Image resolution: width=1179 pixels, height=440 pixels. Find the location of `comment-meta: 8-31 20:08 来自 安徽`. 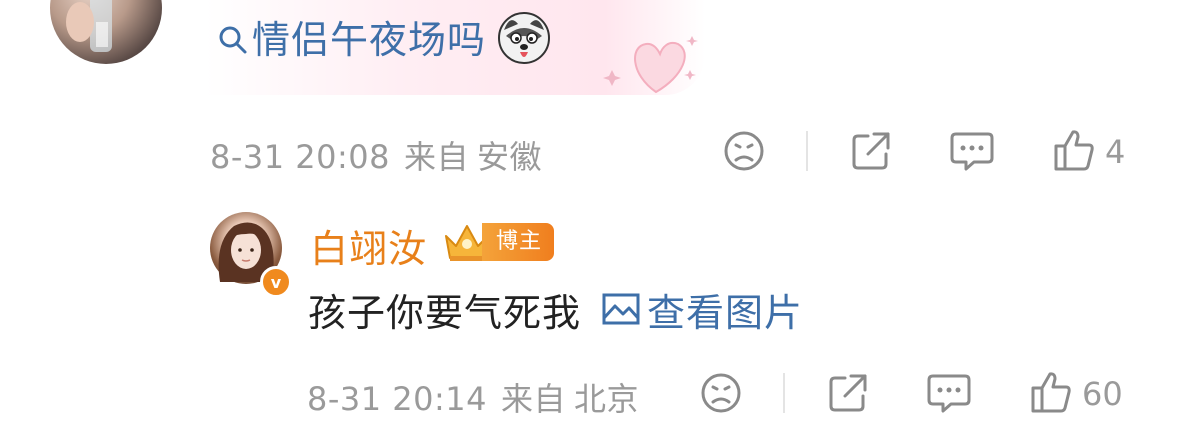

comment-meta: 8-31 20:08 来自 安徽 is located at coordinates (376, 155).